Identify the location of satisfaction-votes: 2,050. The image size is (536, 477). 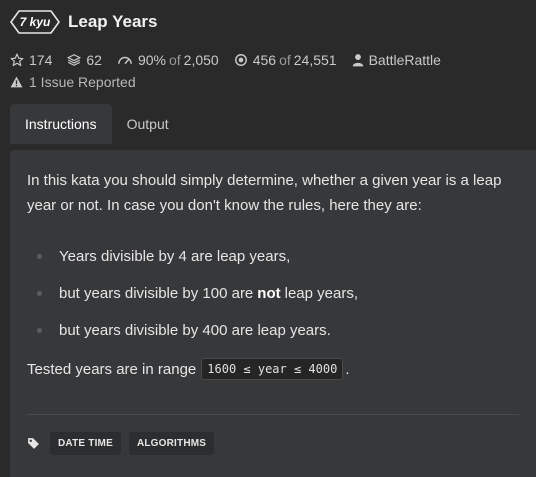
(201, 60).